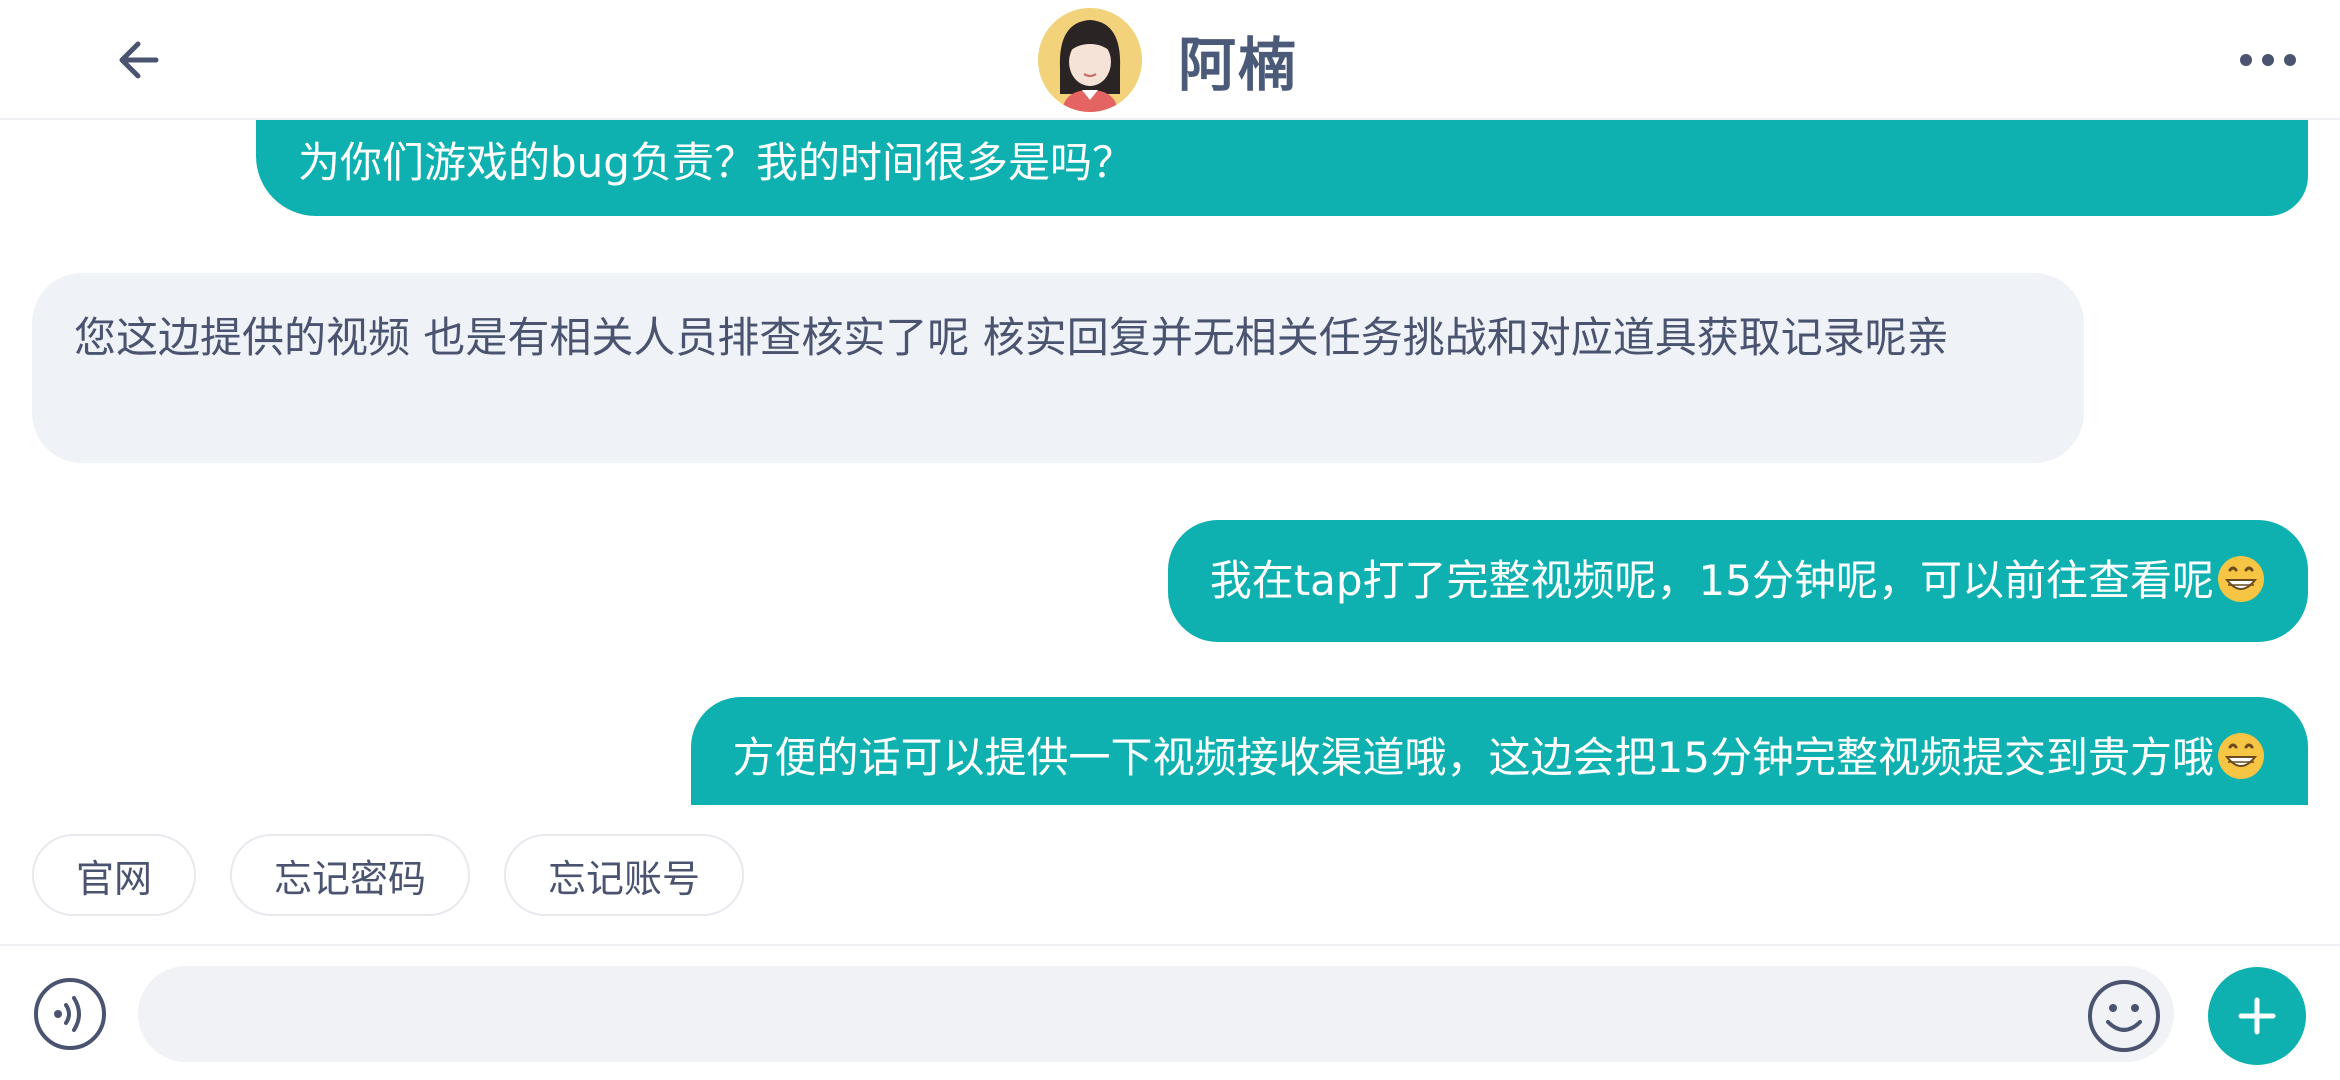 This screenshot has height=1080, width=2340. I want to click on more-button, so click(2268, 60).